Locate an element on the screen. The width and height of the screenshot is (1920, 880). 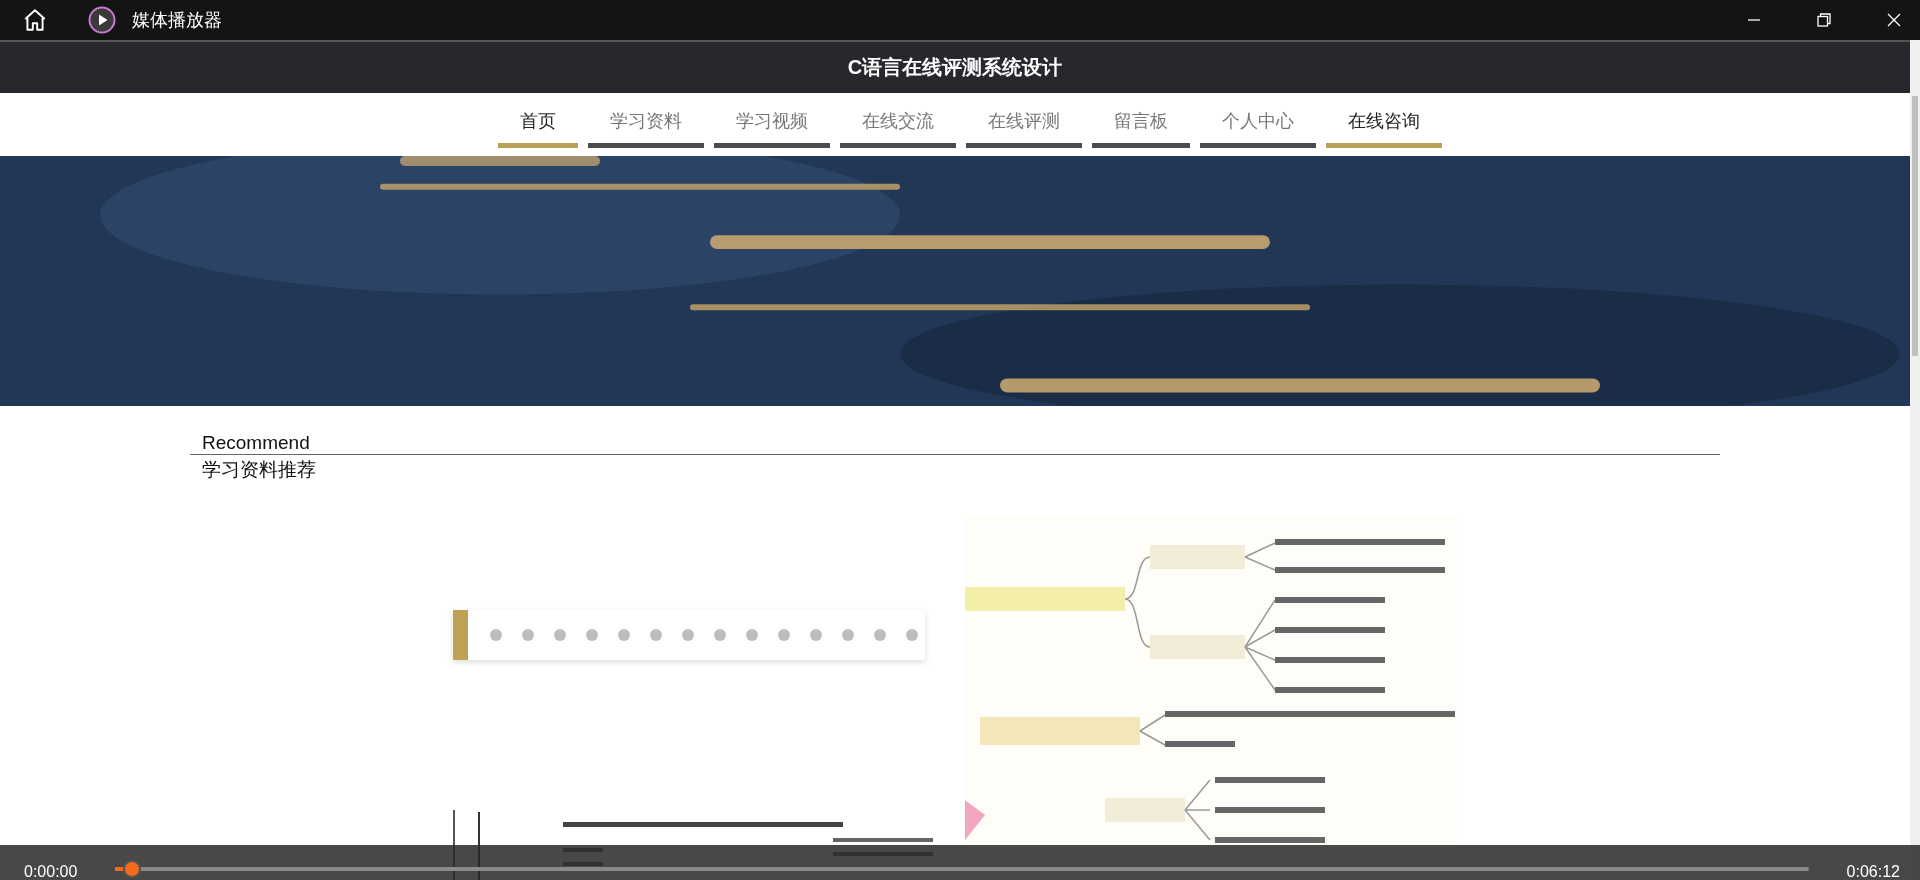
section-subheading: 学习资料推荐 is located at coordinates (259, 470).